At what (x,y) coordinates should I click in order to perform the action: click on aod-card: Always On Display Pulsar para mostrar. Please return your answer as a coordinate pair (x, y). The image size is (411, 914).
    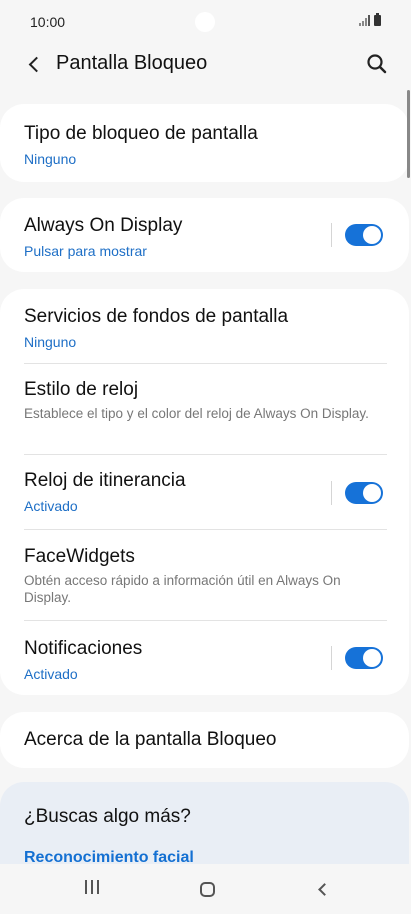
    Looking at the image, I should click on (204, 235).